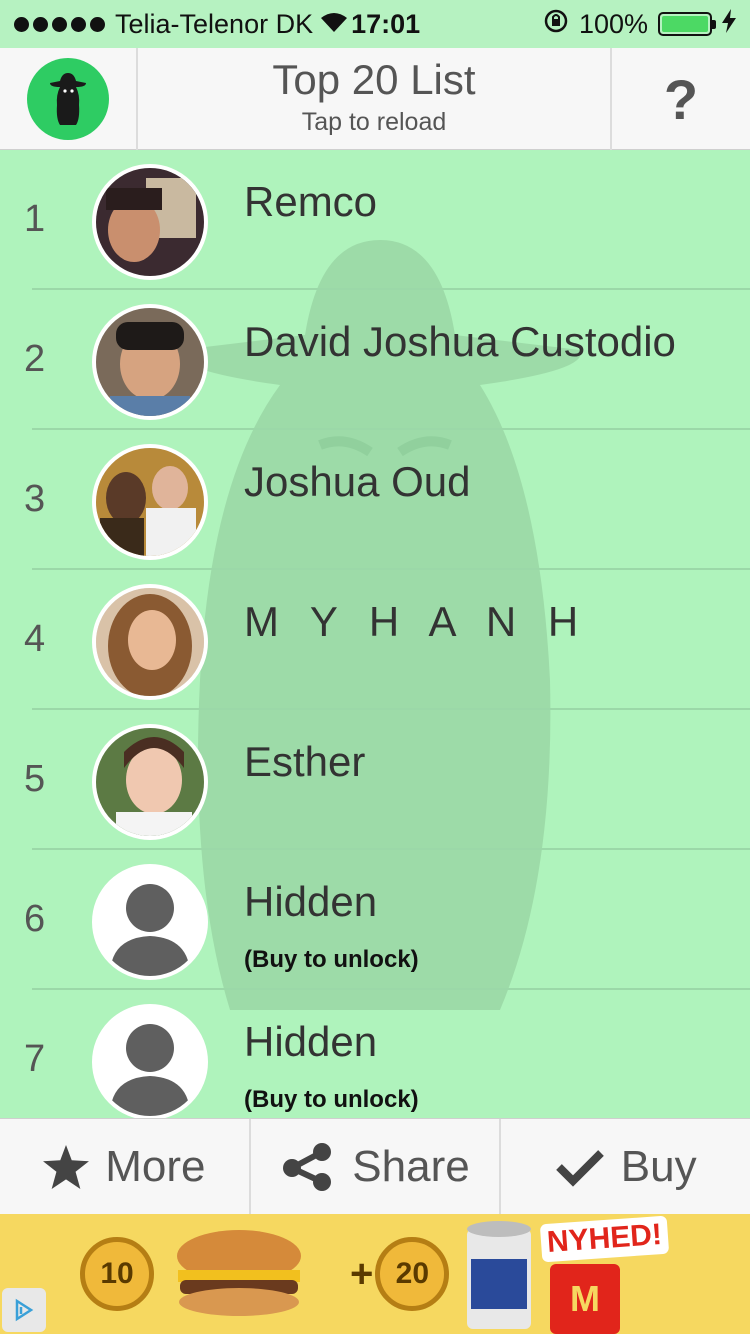 This screenshot has width=750, height=1334. Describe the element at coordinates (305, 761) in the screenshot. I see `user-name: Esther` at that location.